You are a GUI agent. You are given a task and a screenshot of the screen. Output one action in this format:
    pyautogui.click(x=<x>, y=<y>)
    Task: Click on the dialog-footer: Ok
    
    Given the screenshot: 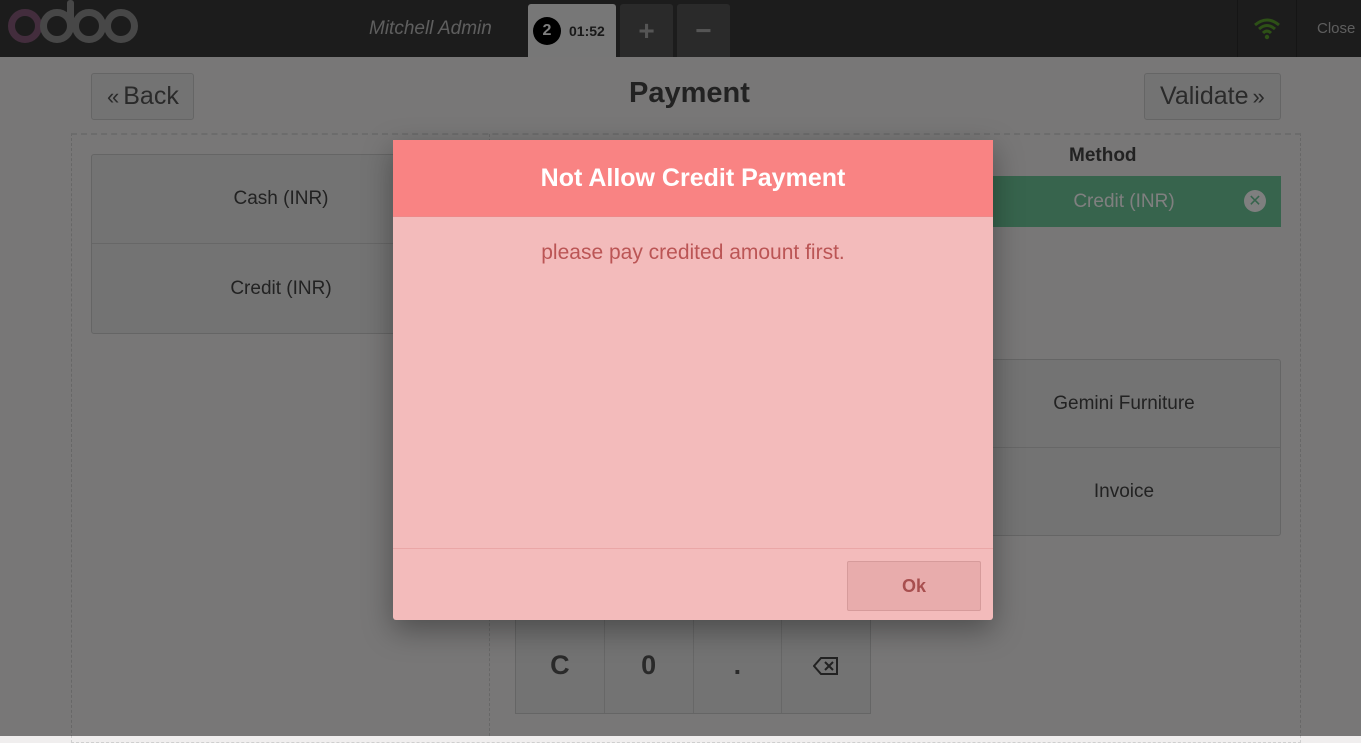 What is the action you would take?
    pyautogui.click(x=693, y=584)
    